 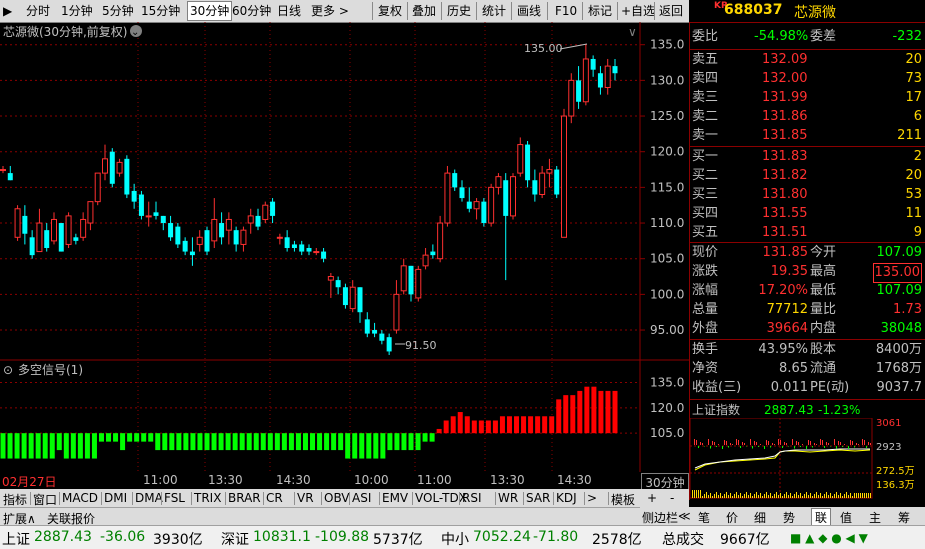 I want to click on stat-value: 39664, so click(x=787, y=328).